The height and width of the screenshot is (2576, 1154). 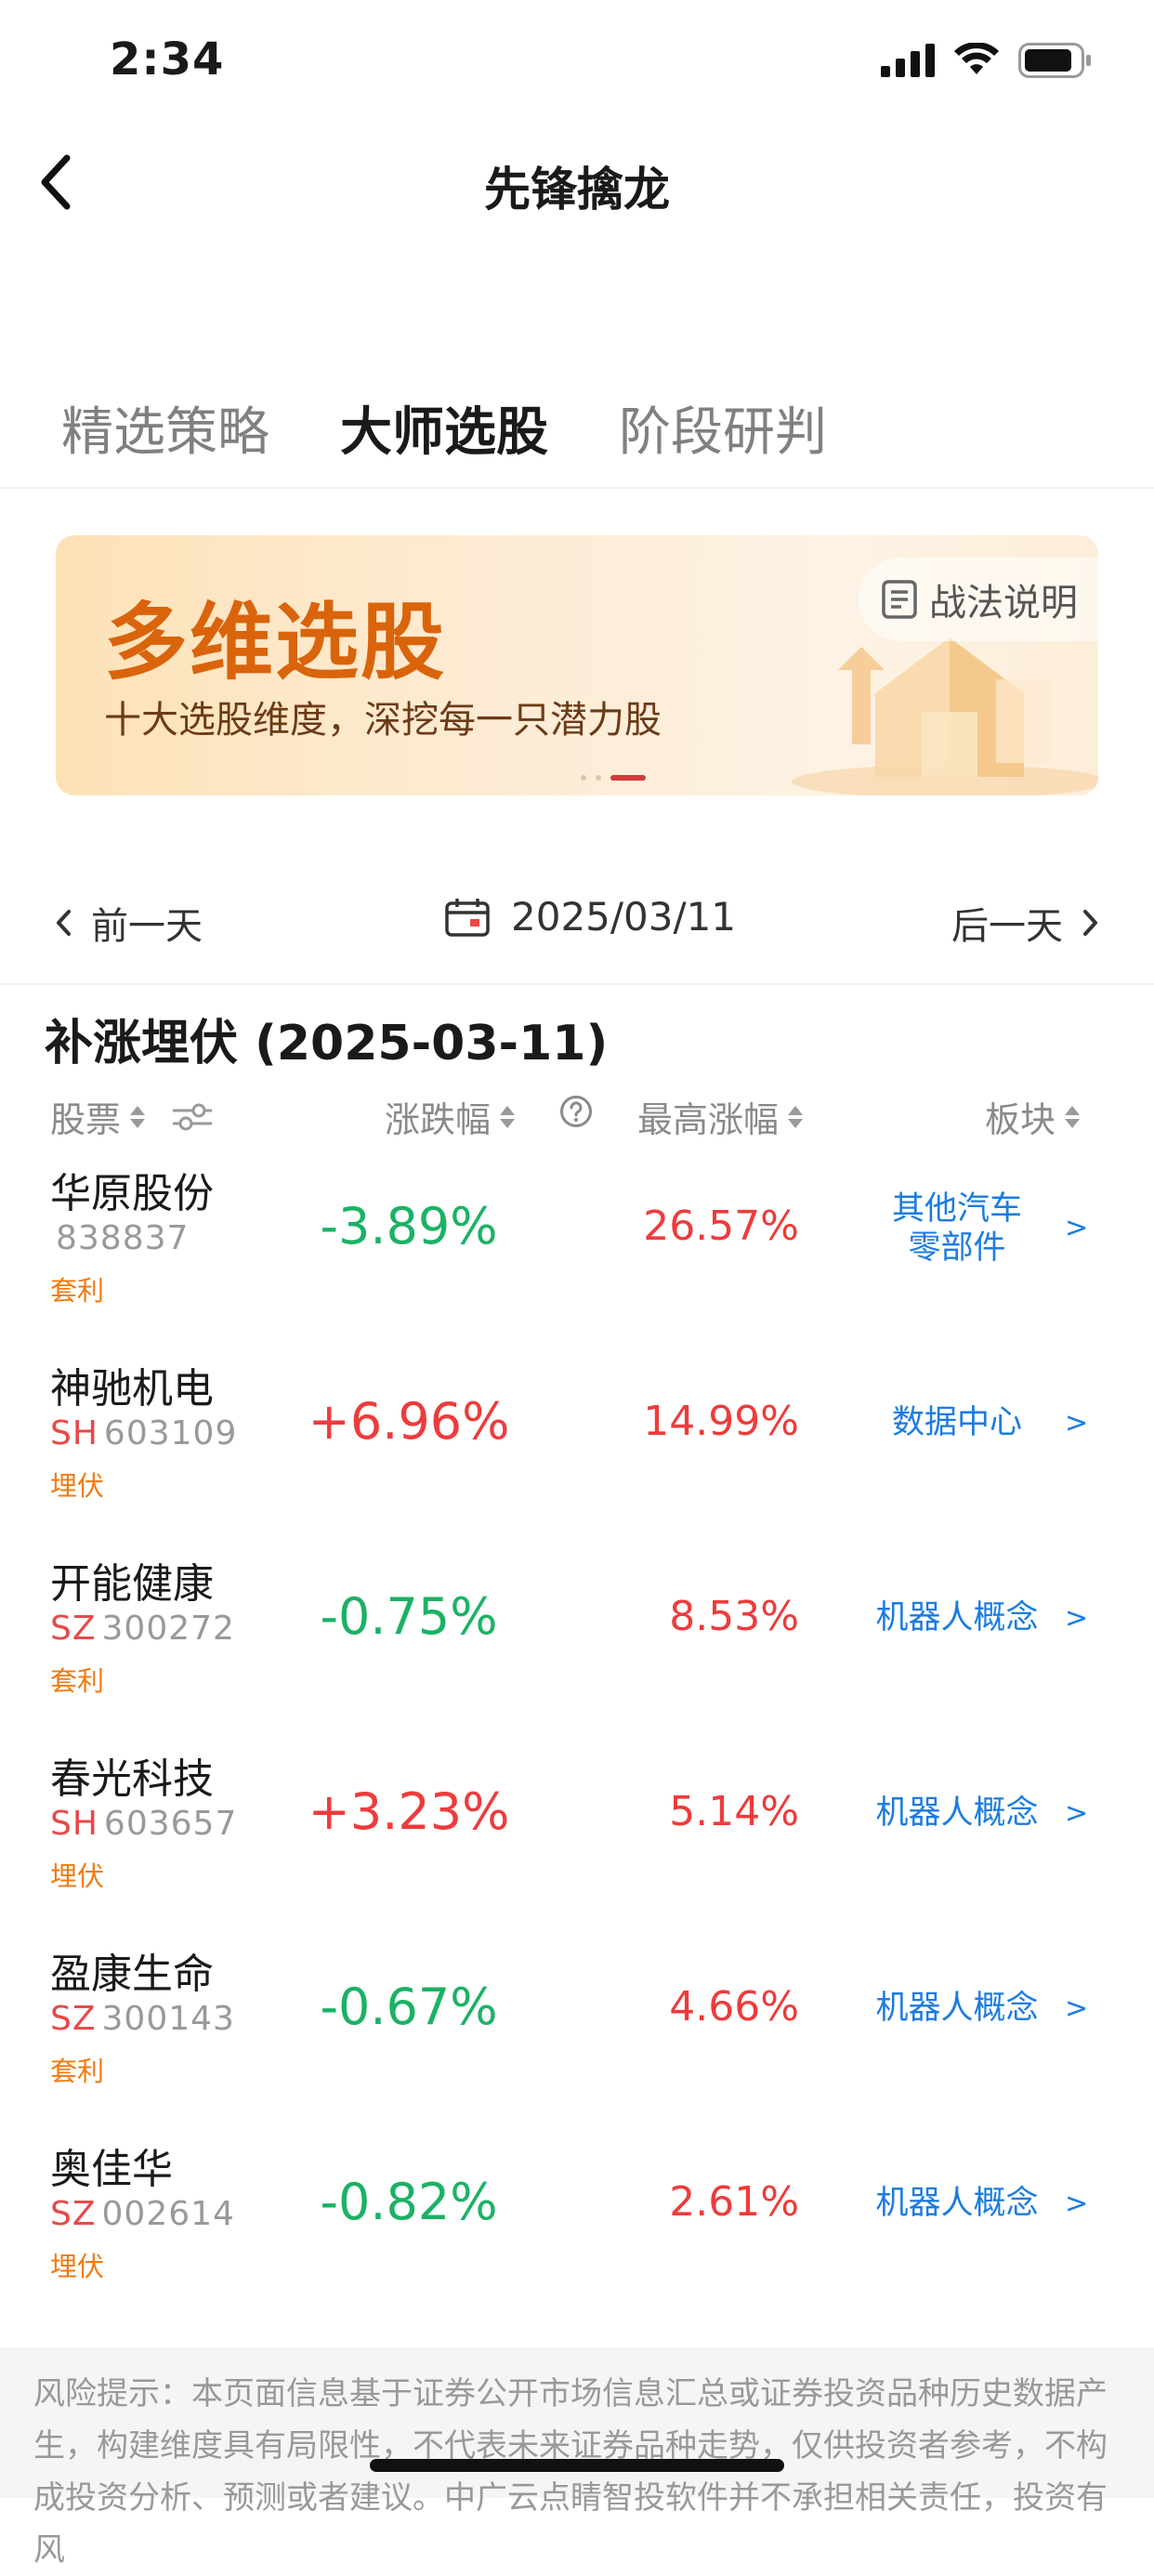 I want to click on stock-code: SH 603657, so click(x=143, y=1824).